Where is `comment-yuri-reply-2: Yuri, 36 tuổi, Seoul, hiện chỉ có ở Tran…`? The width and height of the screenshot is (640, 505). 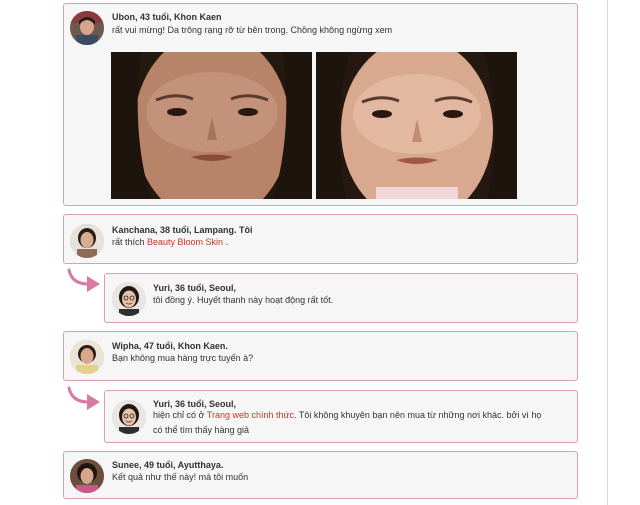 comment-yuri-reply-2: Yuri, 36 tuổi, Seoul, hiện chỉ có ở Tran… is located at coordinates (341, 416).